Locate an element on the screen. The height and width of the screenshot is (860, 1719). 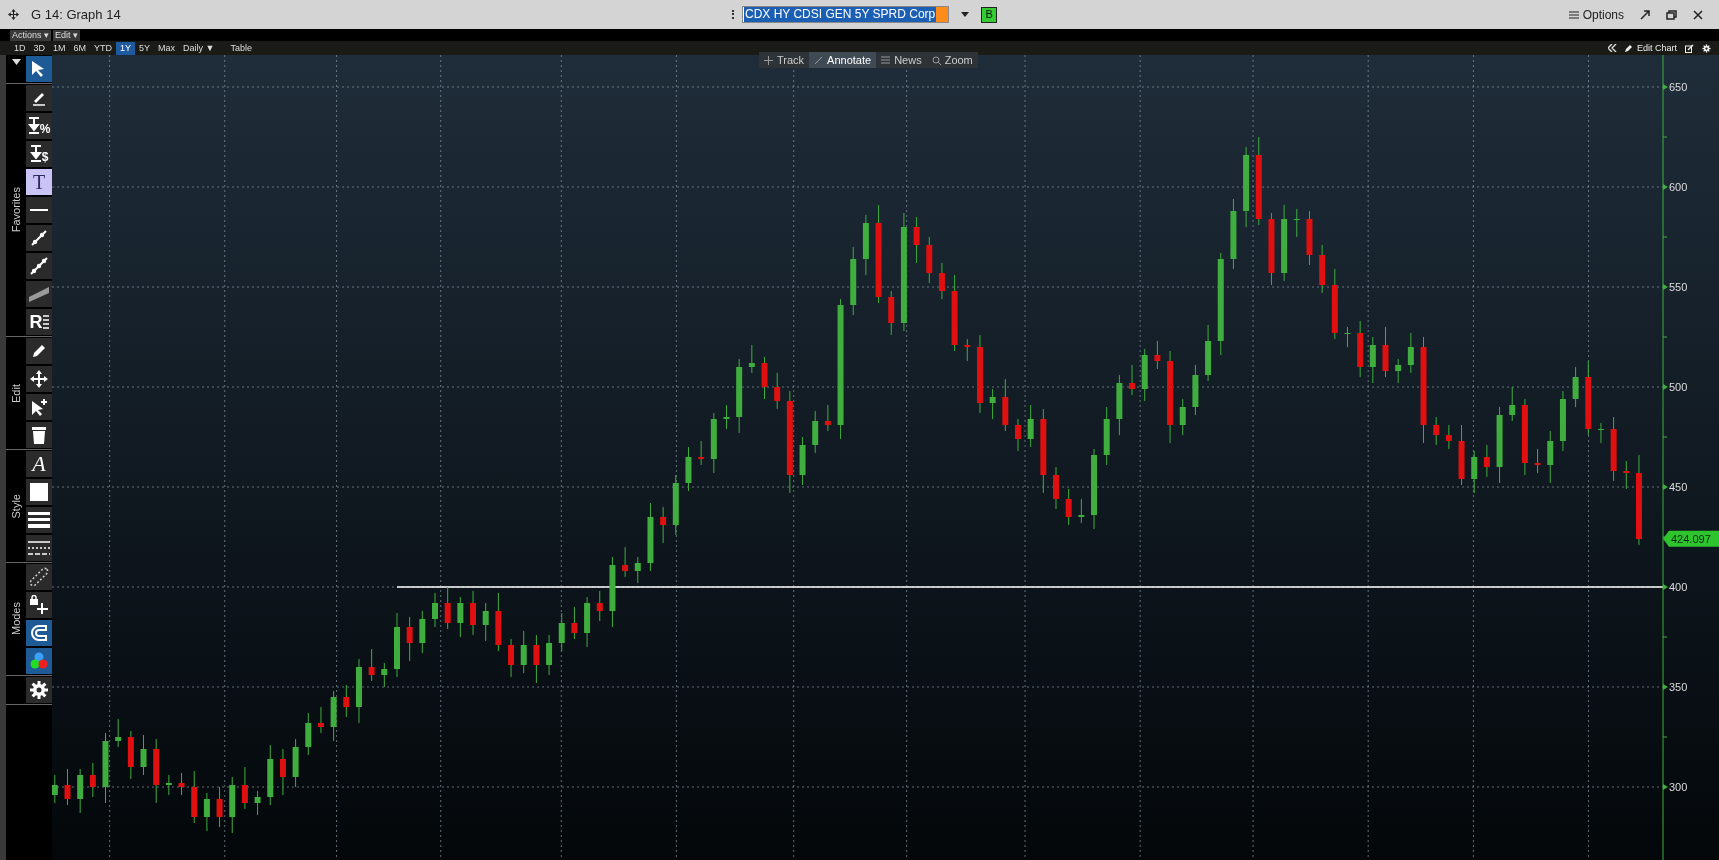
security-type-button: B is located at coordinates (989, 14).